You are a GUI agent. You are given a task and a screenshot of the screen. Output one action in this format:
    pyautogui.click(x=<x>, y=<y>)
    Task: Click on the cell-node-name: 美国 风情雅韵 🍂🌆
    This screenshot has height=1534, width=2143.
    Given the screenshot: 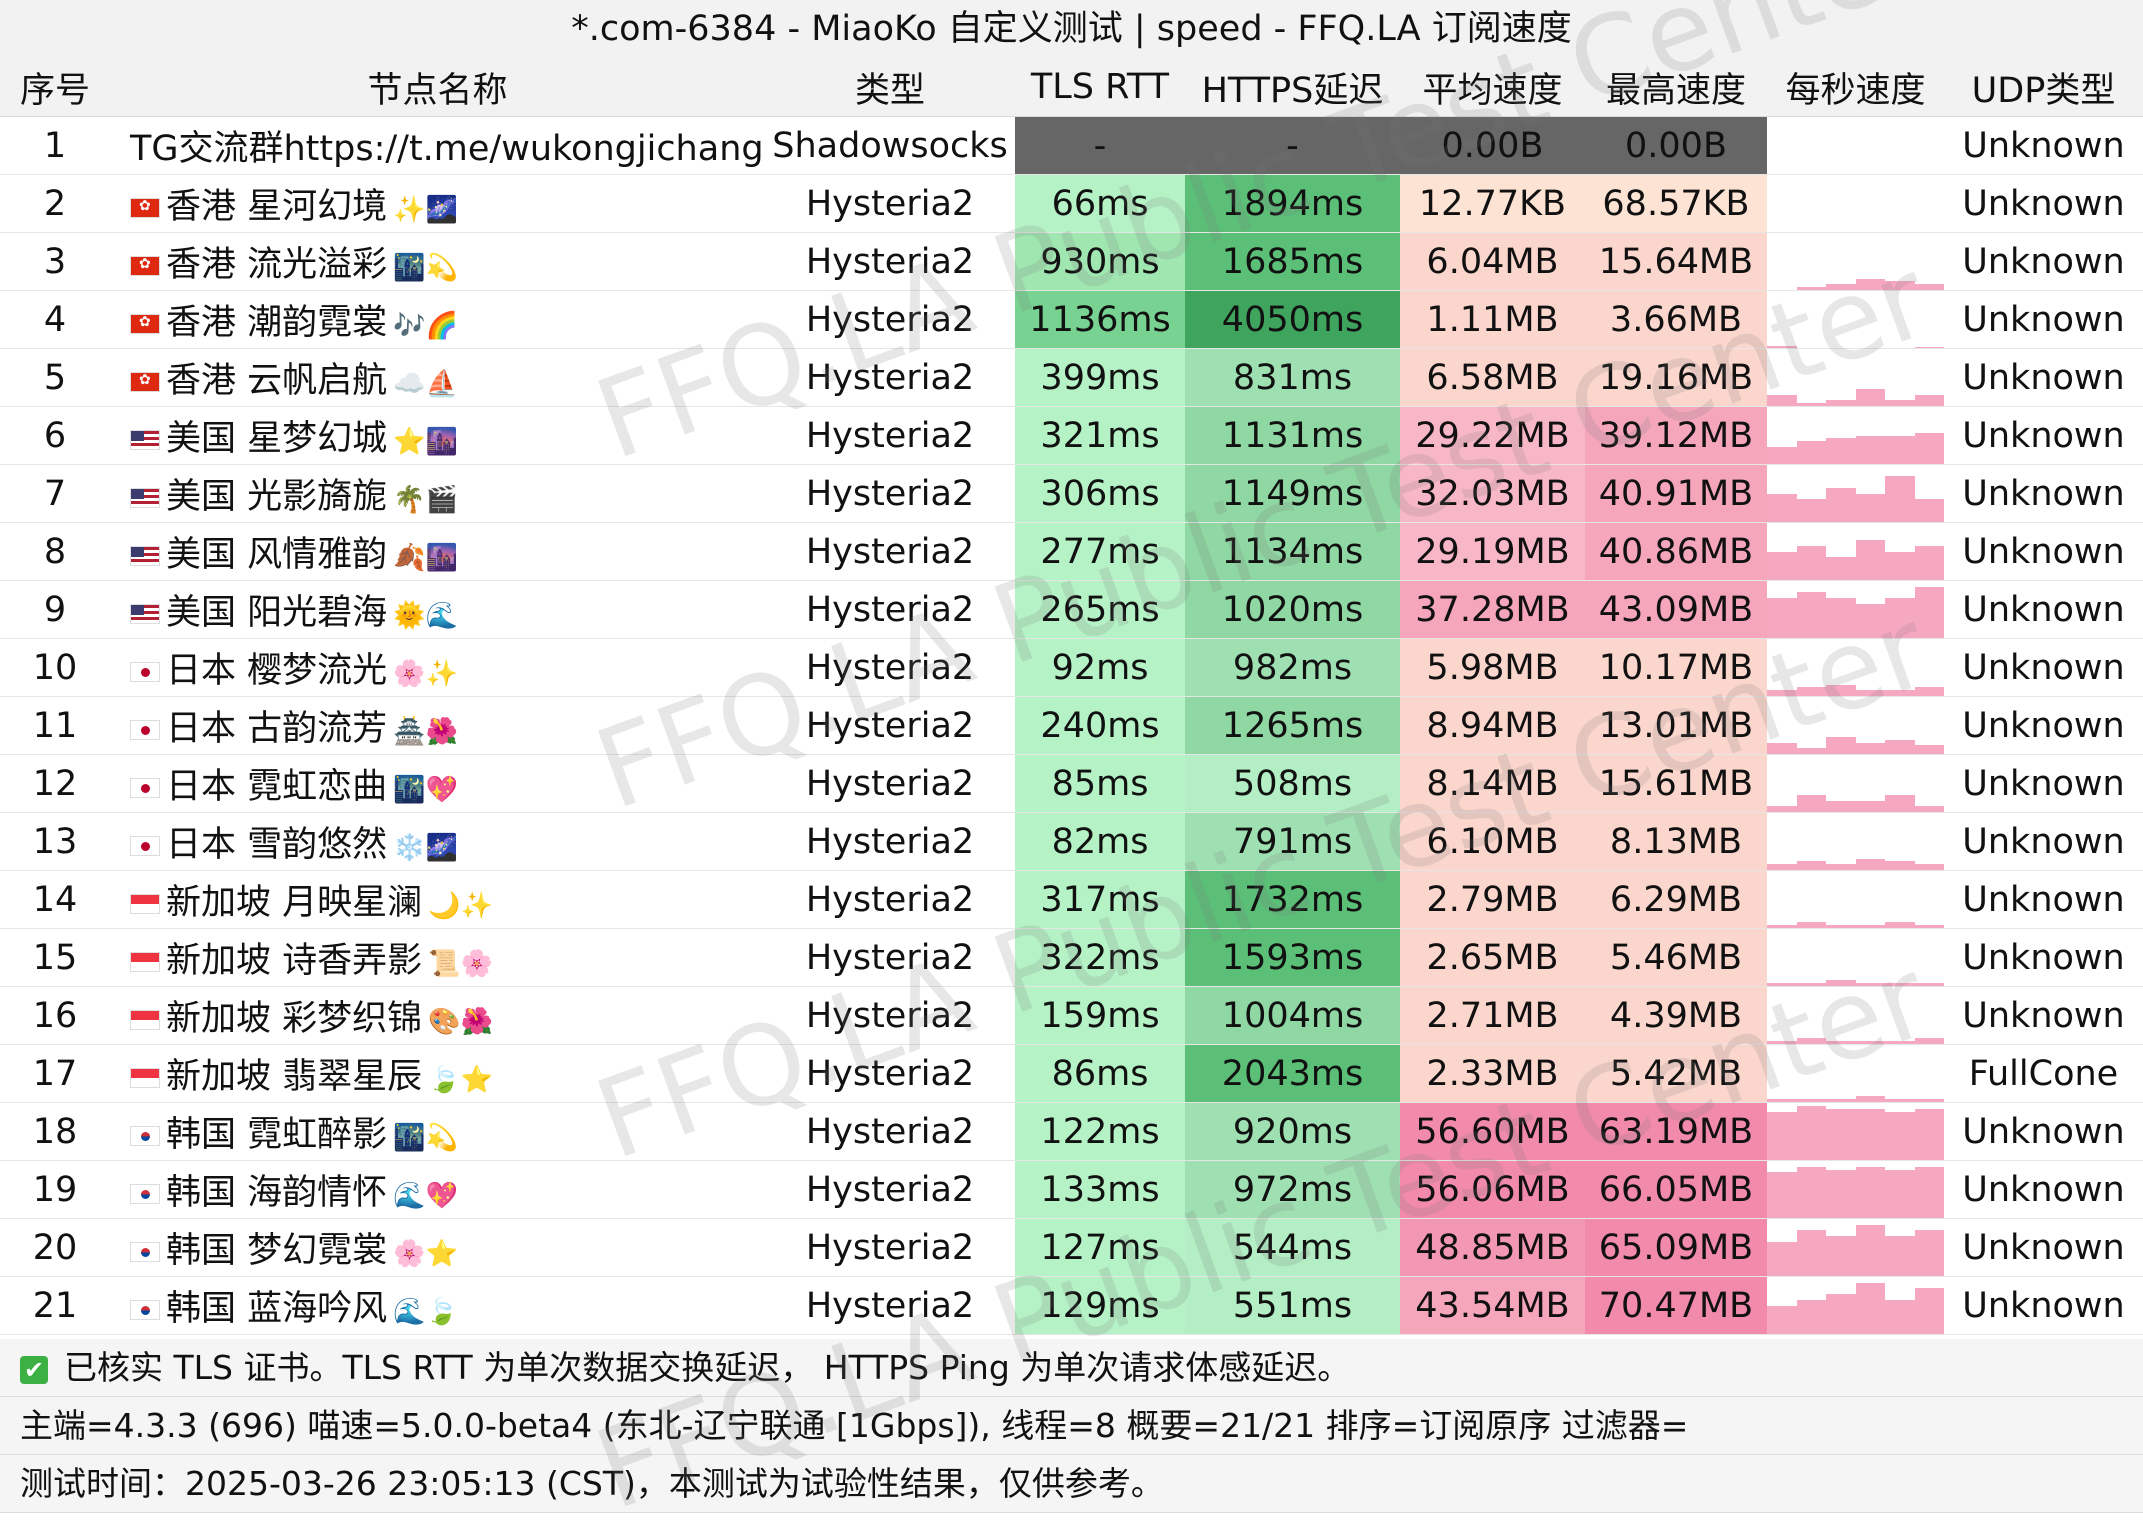 What is the action you would take?
    pyautogui.click(x=437, y=551)
    